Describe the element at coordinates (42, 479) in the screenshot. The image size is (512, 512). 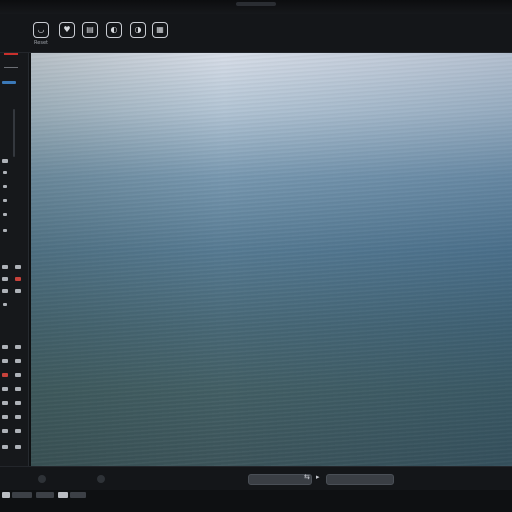
I see `status-indicator-icon` at that location.